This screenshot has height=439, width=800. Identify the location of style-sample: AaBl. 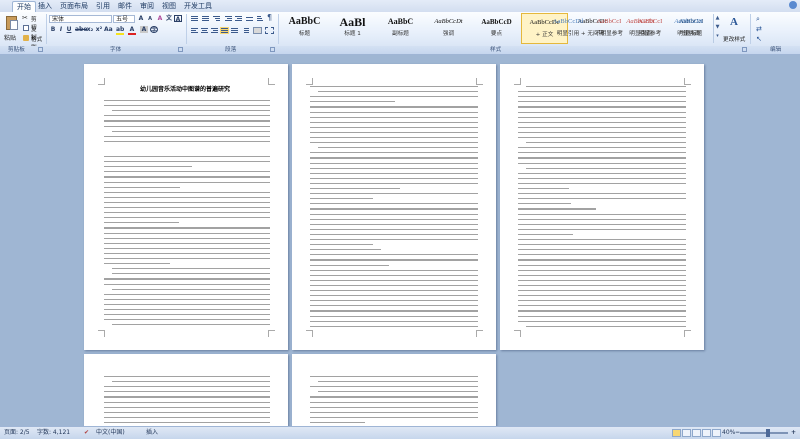
(352, 22).